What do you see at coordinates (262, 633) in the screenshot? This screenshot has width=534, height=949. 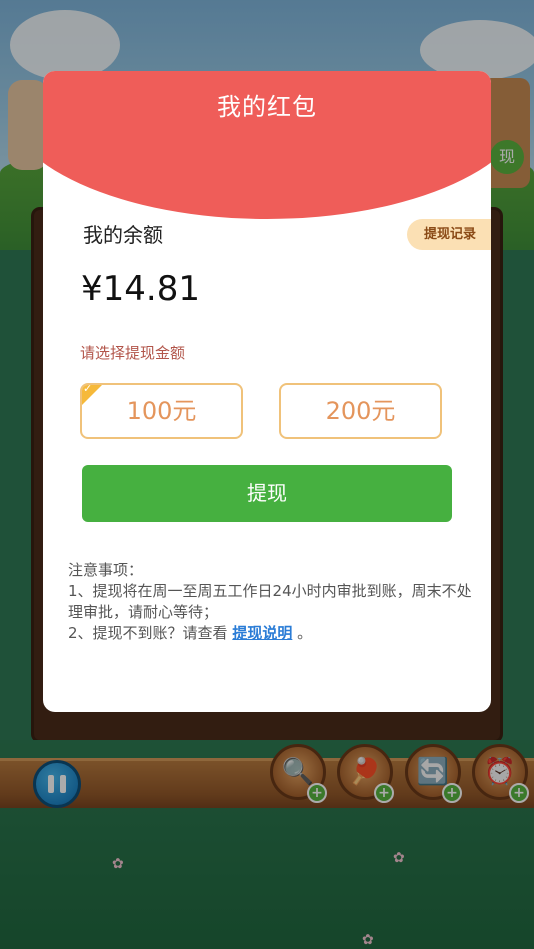 I see `withdraw-instructions-link: 提现说明` at bounding box center [262, 633].